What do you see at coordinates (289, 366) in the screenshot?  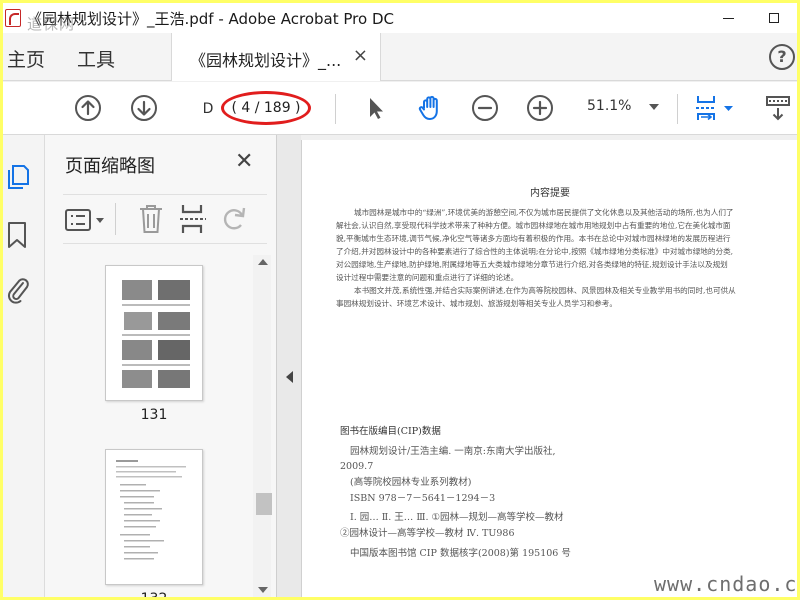 I see `panel-splitter` at bounding box center [289, 366].